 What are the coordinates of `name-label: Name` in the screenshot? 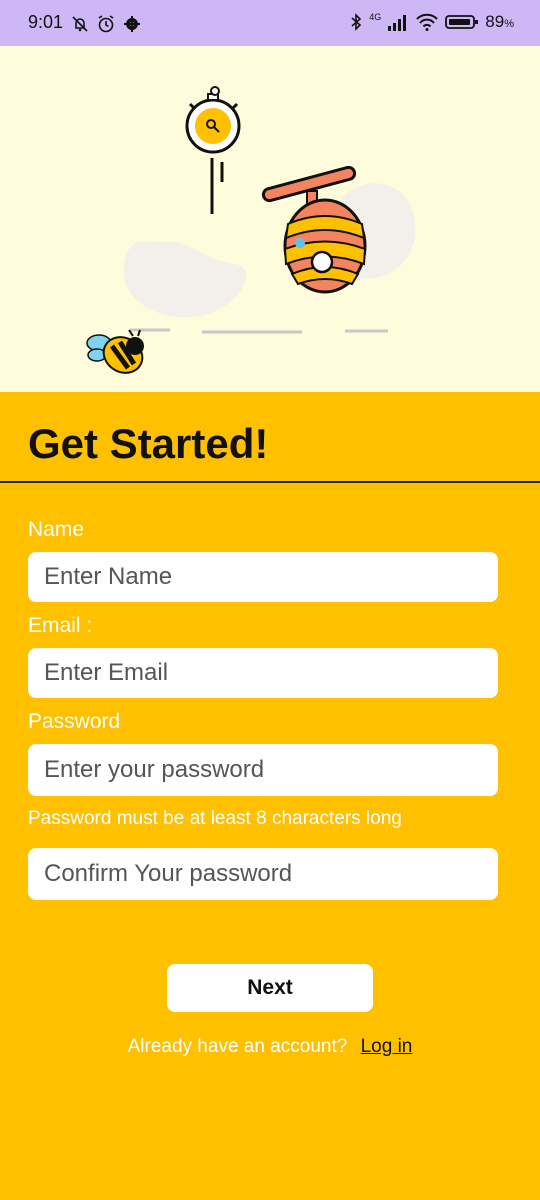 It's located at (56, 529).